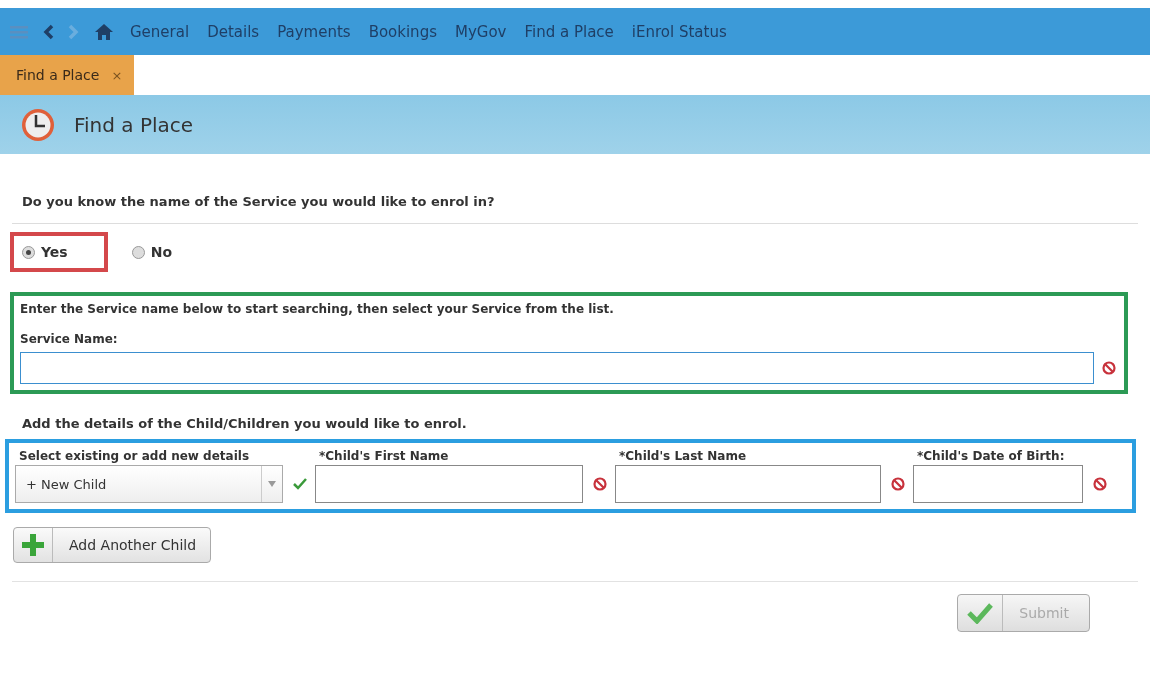  Describe the element at coordinates (569, 31) in the screenshot. I see `nav-link: Find a Place` at that location.